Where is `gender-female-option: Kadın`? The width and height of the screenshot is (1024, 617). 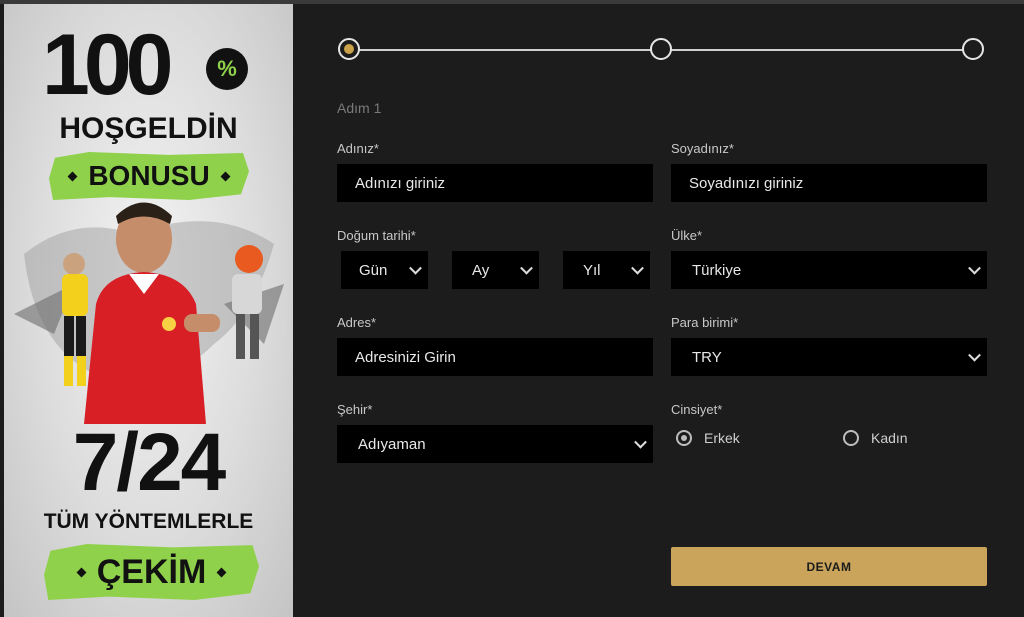
gender-female-option: Kadın is located at coordinates (875, 438).